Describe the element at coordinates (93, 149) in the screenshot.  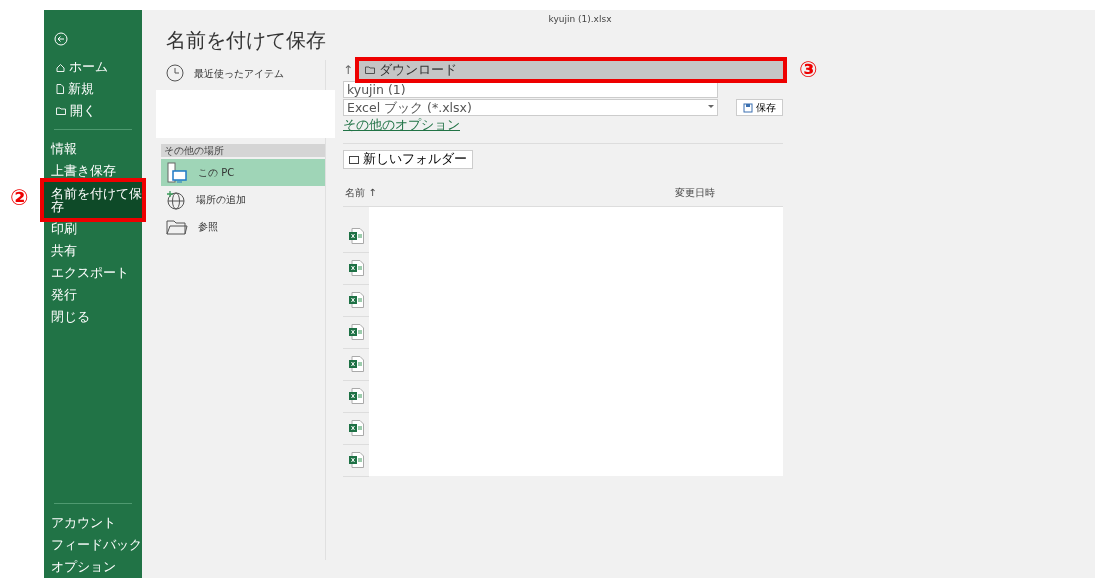
I see `sidebar-item: 情報` at that location.